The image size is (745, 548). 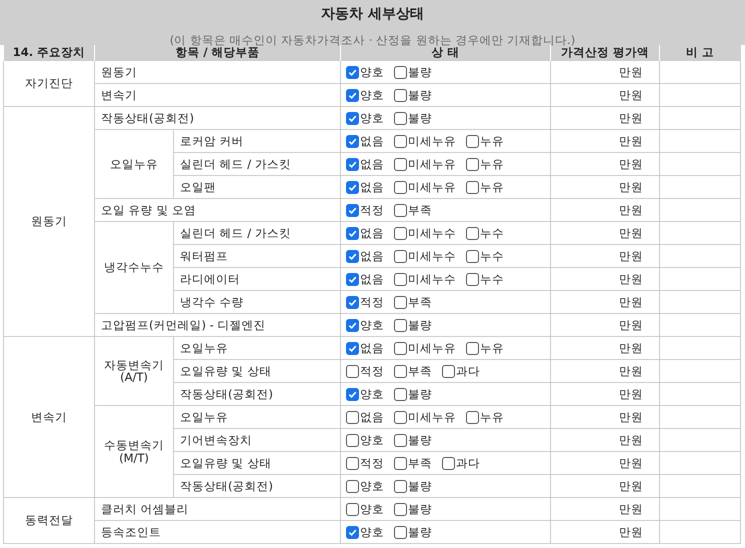 What do you see at coordinates (257, 486) in the screenshot?
I see `item-cell: 작동상태(공회전)` at bounding box center [257, 486].